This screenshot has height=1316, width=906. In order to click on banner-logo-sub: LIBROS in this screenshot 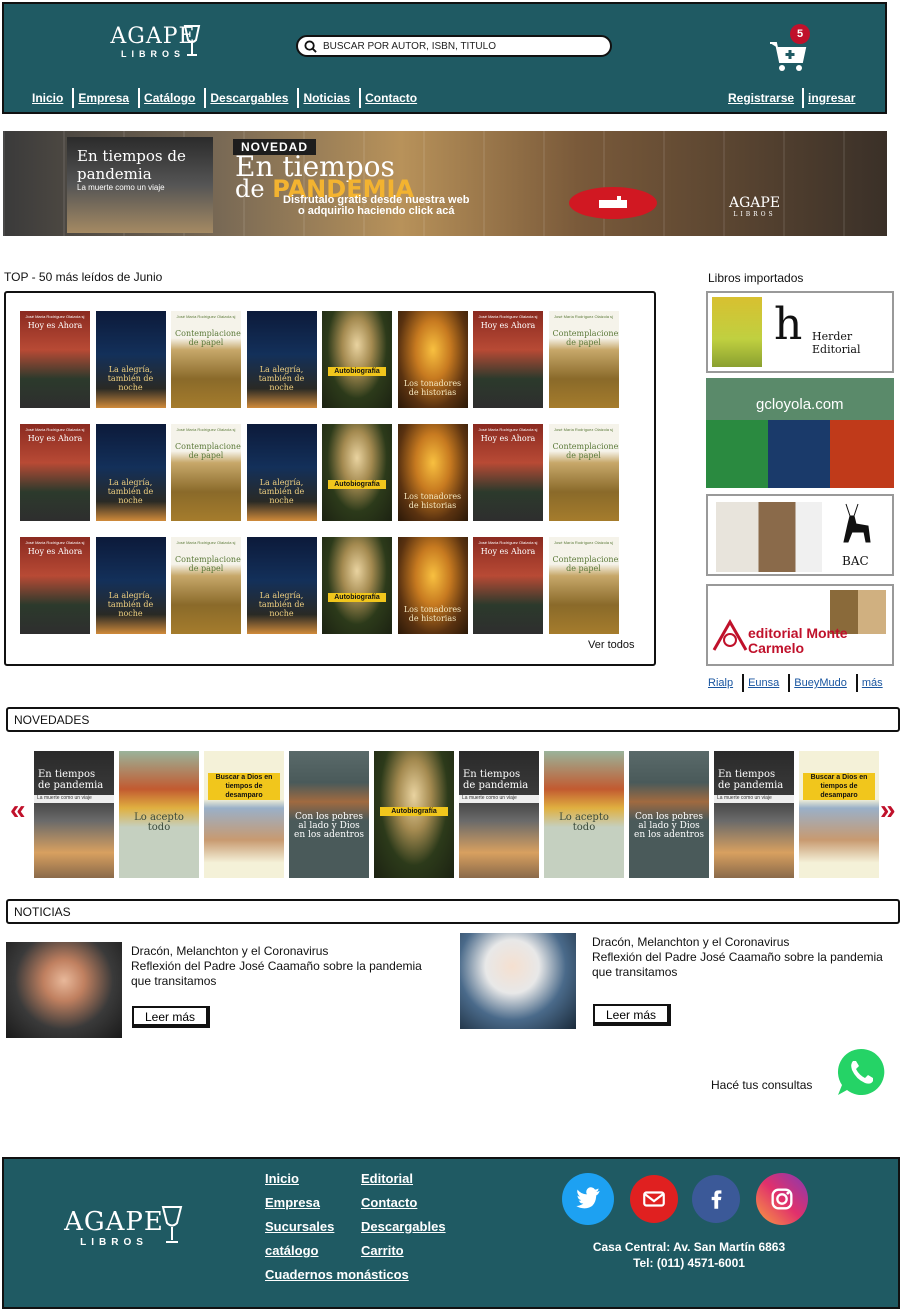, I will do `click(754, 214)`.